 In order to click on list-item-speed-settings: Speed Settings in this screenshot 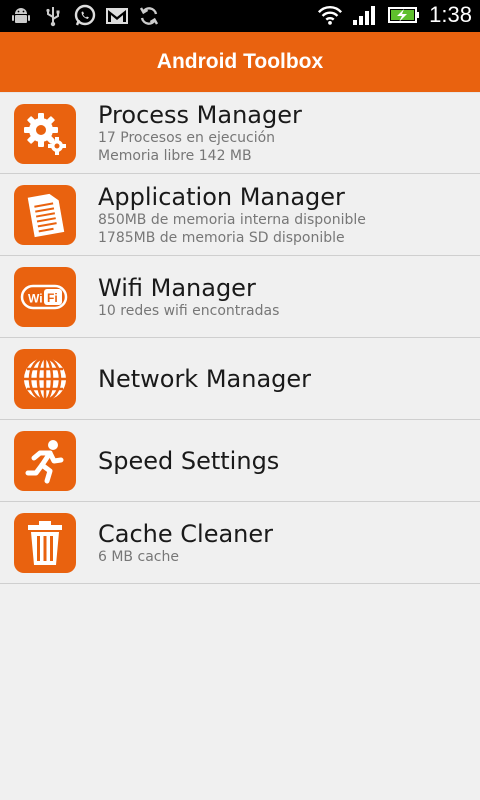, I will do `click(240, 461)`.